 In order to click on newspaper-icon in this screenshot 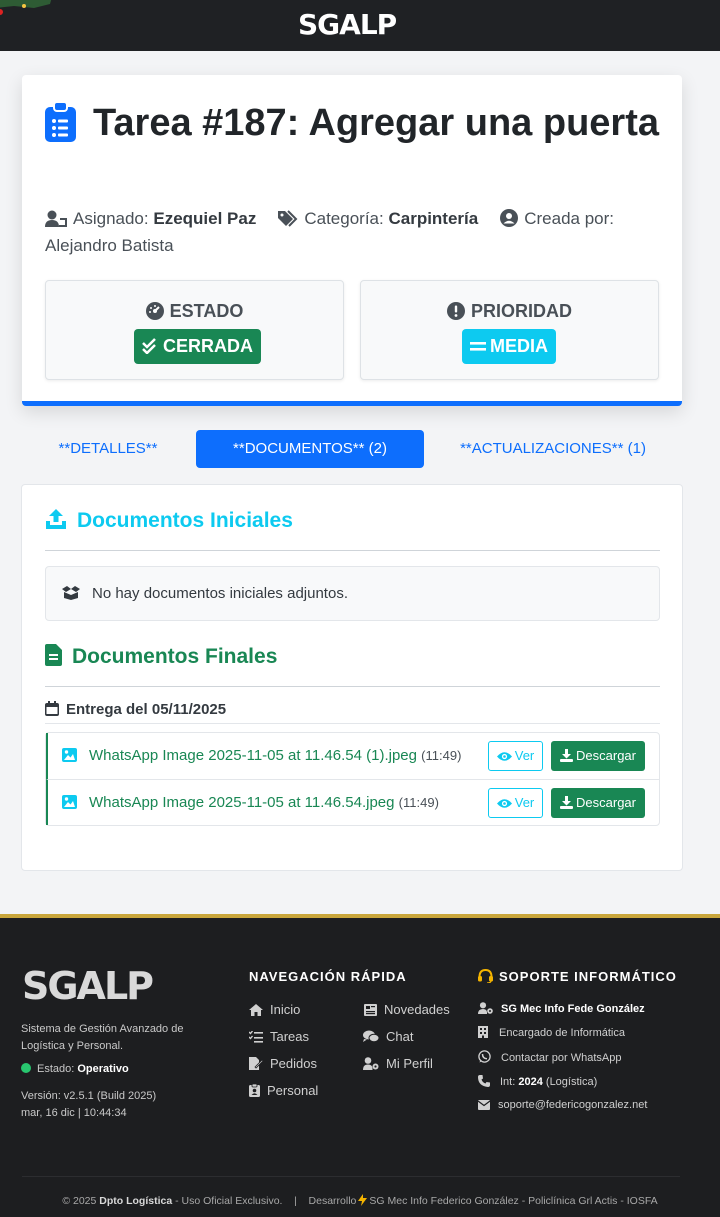, I will do `click(370, 1010)`.